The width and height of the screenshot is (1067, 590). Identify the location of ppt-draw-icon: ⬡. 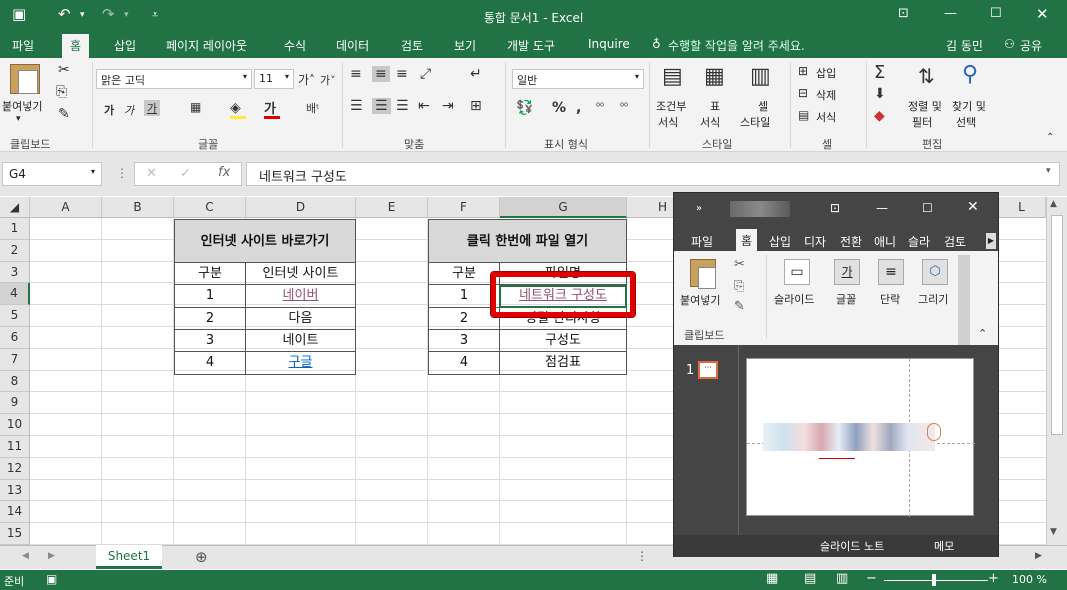
(935, 272).